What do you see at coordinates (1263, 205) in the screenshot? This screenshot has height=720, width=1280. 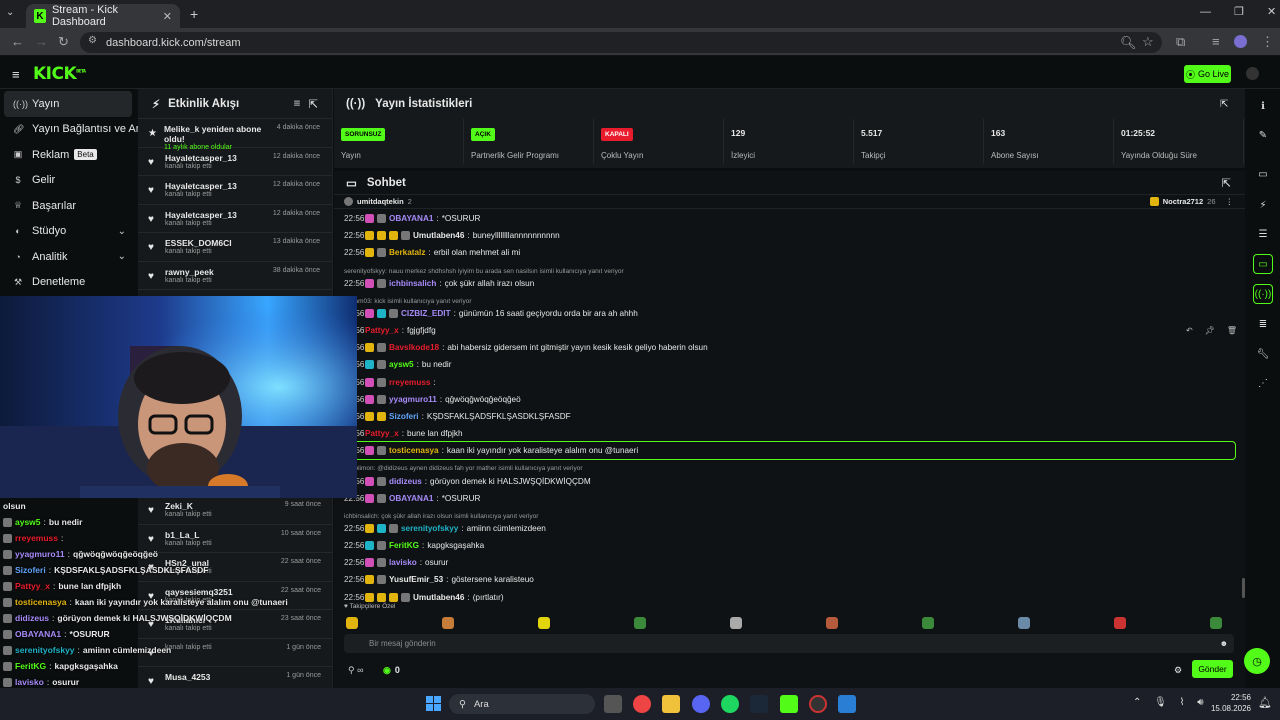 I see `quick-actions-icon: ⚡︎` at bounding box center [1263, 205].